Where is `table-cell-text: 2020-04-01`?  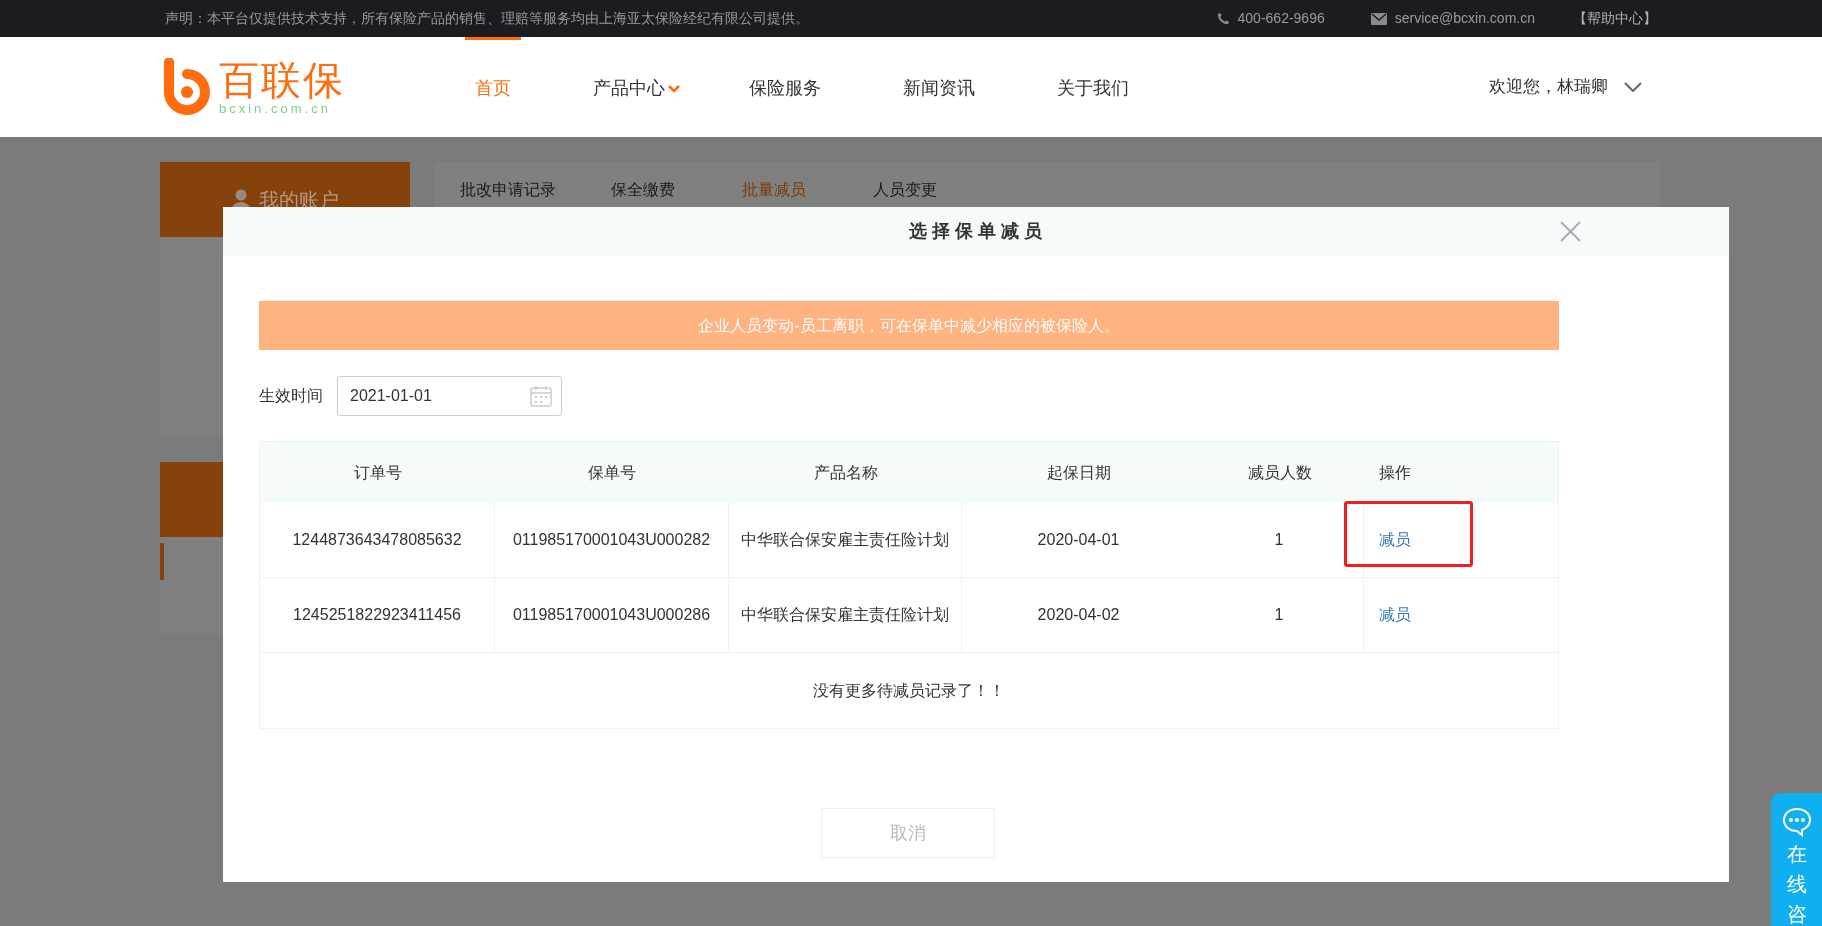 table-cell-text: 2020-04-01 is located at coordinates (1078, 540).